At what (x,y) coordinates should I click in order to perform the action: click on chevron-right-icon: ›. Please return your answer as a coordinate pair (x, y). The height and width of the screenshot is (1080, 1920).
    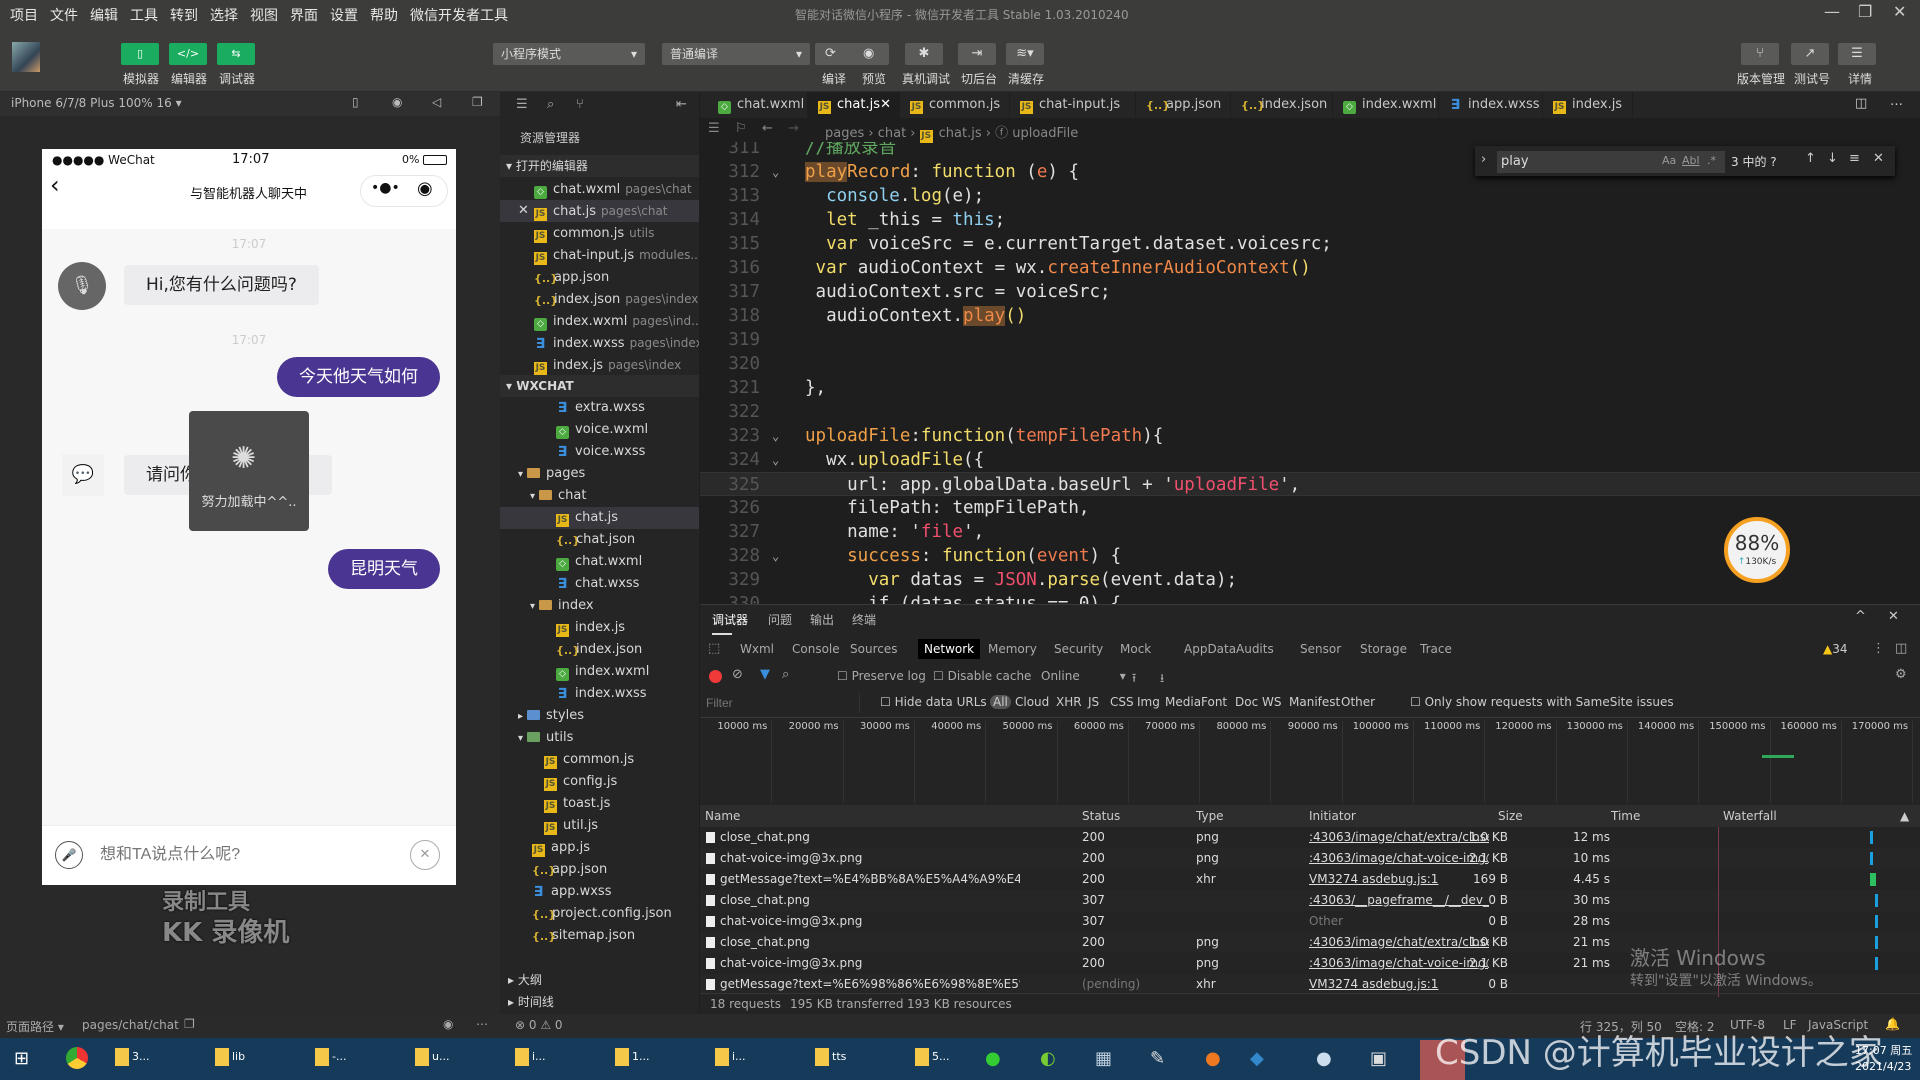
    Looking at the image, I should click on (1483, 159).